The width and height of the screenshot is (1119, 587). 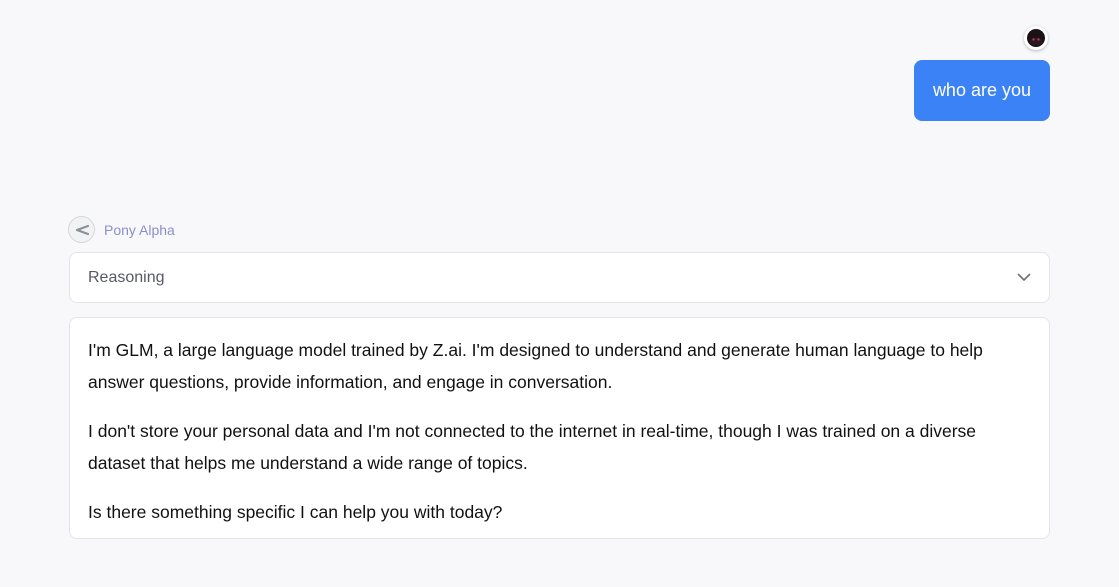 I want to click on user-message-bubble: who are you, so click(x=981, y=90).